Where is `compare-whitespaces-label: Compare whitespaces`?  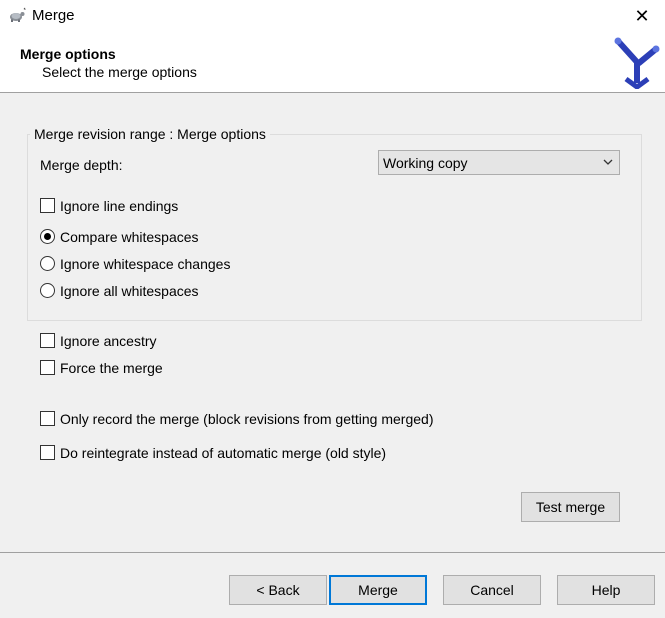 compare-whitespaces-label: Compare whitespaces is located at coordinates (129, 237).